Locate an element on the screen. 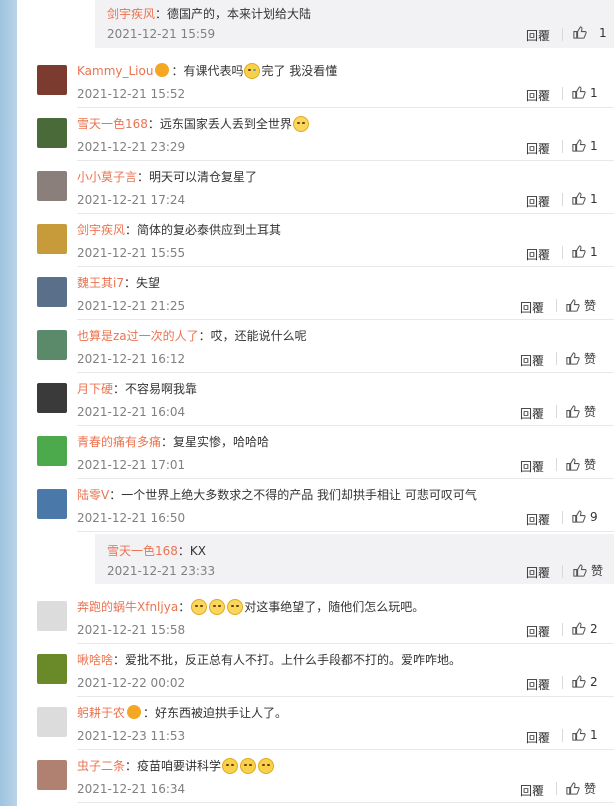  vip-badge-icon is located at coordinates (134, 712).